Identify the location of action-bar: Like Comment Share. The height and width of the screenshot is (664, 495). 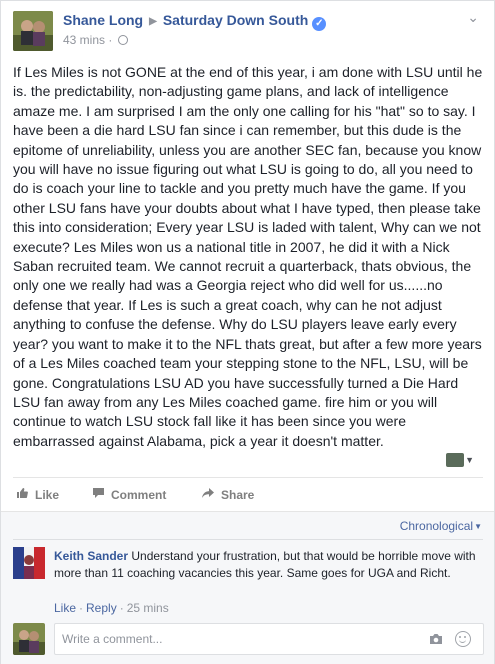
(248, 494).